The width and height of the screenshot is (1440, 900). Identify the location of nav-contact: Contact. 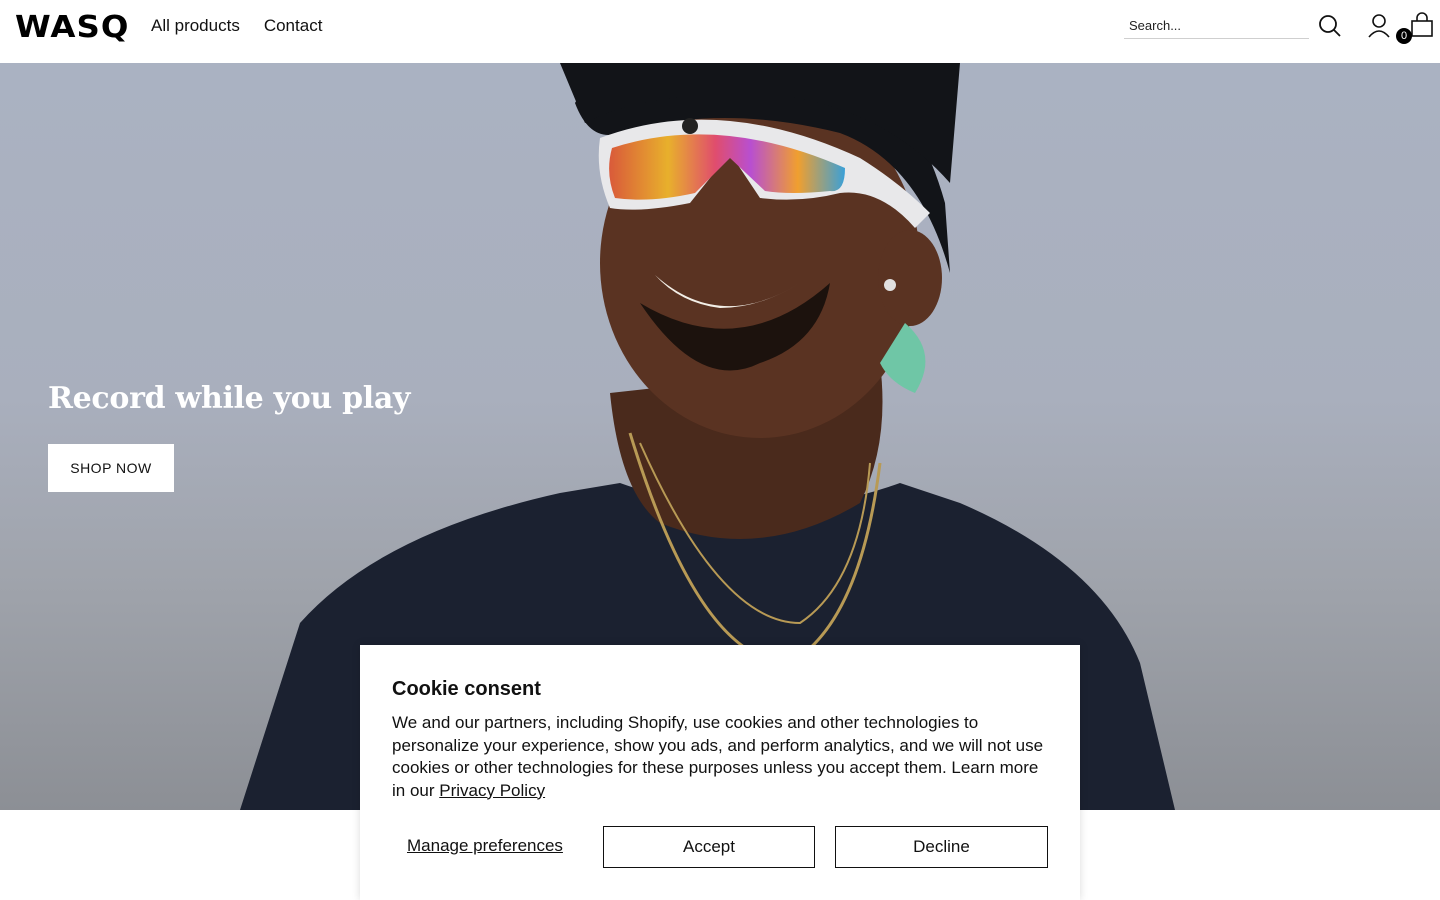
(293, 26).